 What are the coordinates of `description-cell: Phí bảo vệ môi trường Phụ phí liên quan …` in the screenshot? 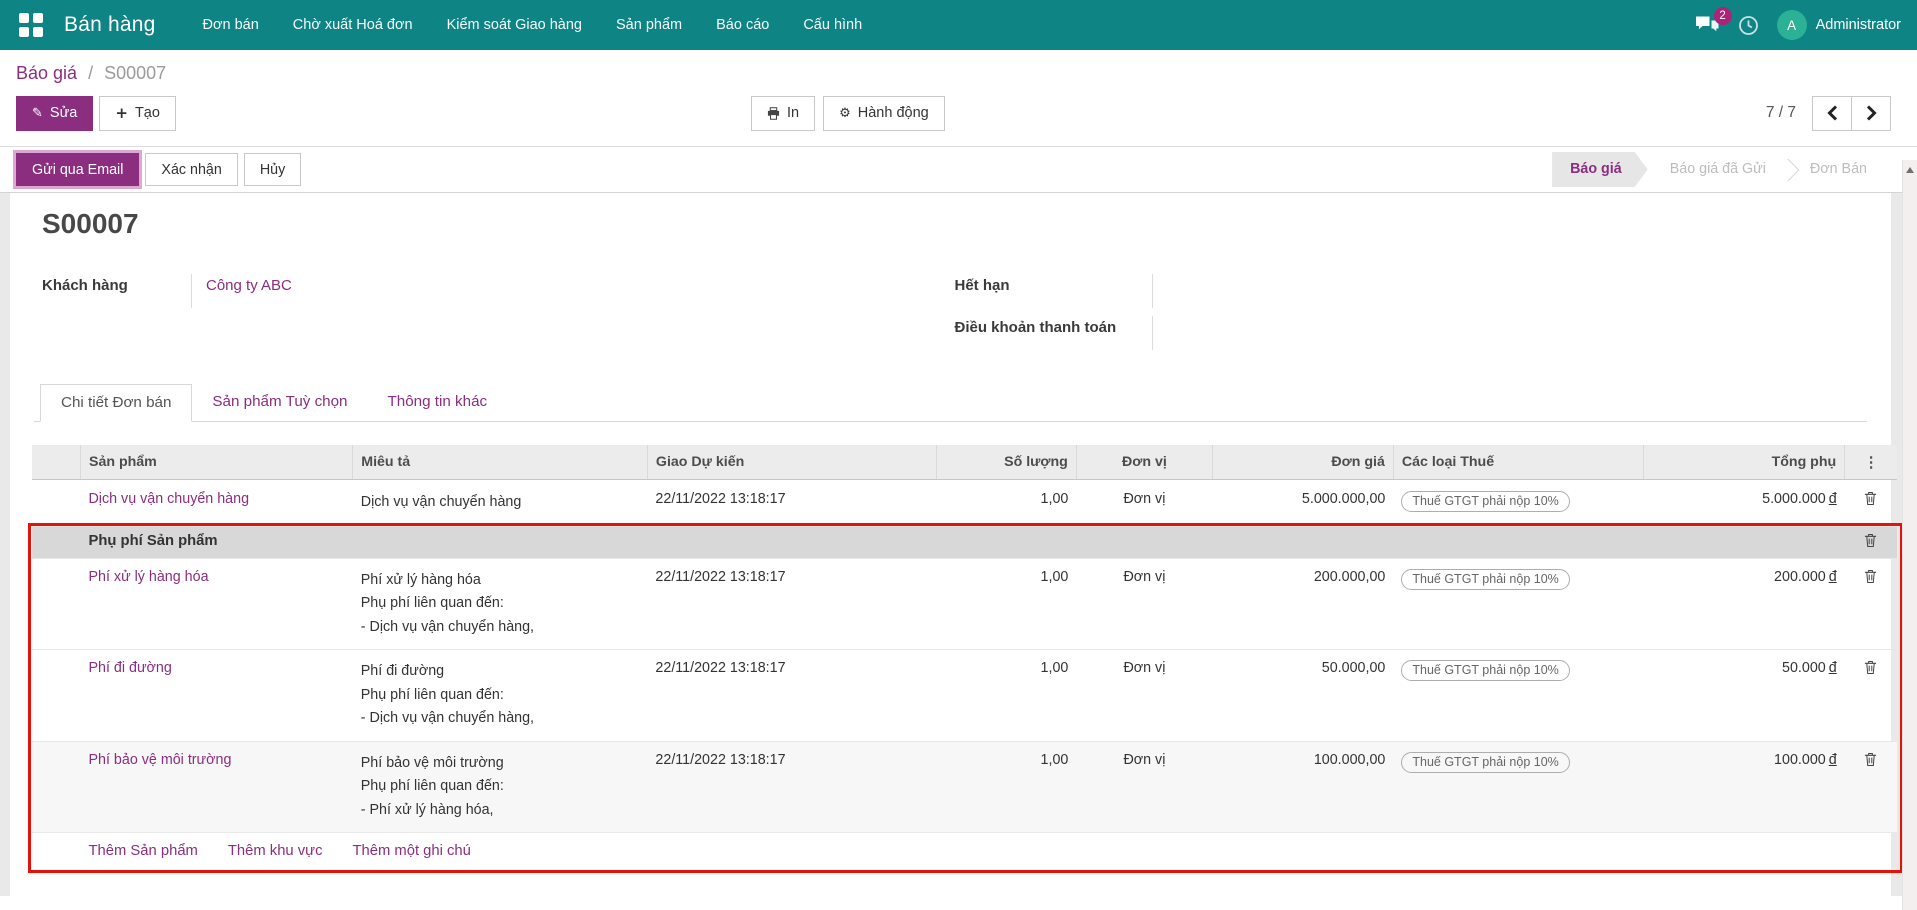 It's located at (500, 787).